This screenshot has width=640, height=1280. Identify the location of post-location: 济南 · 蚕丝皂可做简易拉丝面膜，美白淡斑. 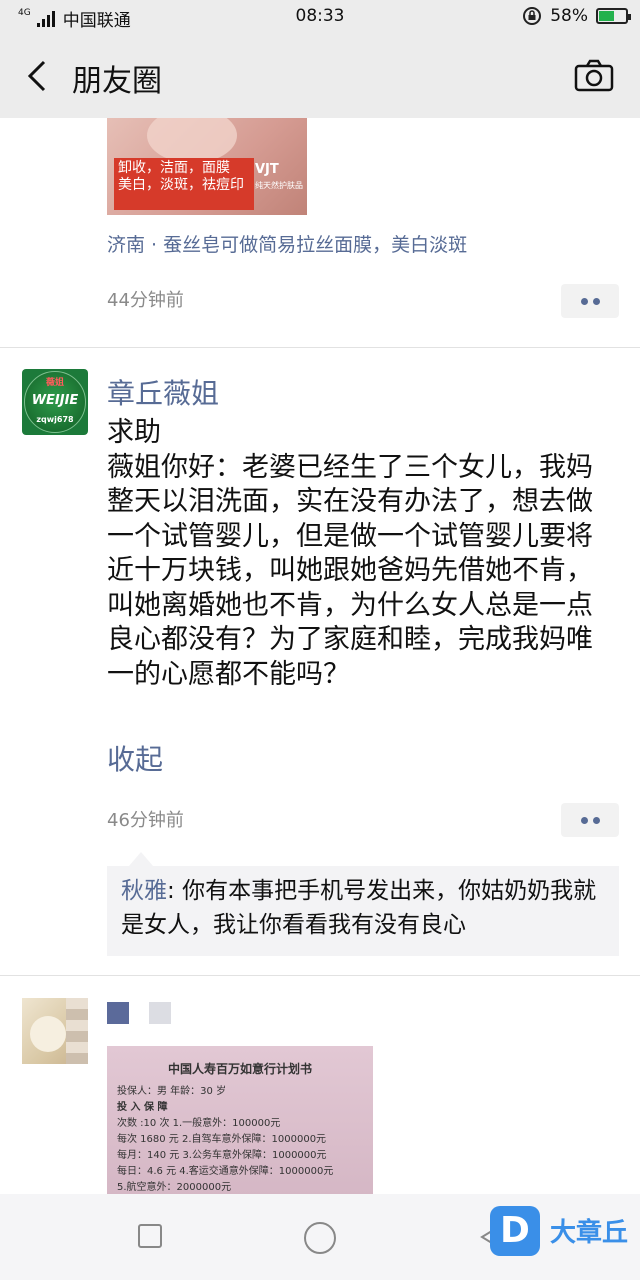
(287, 243).